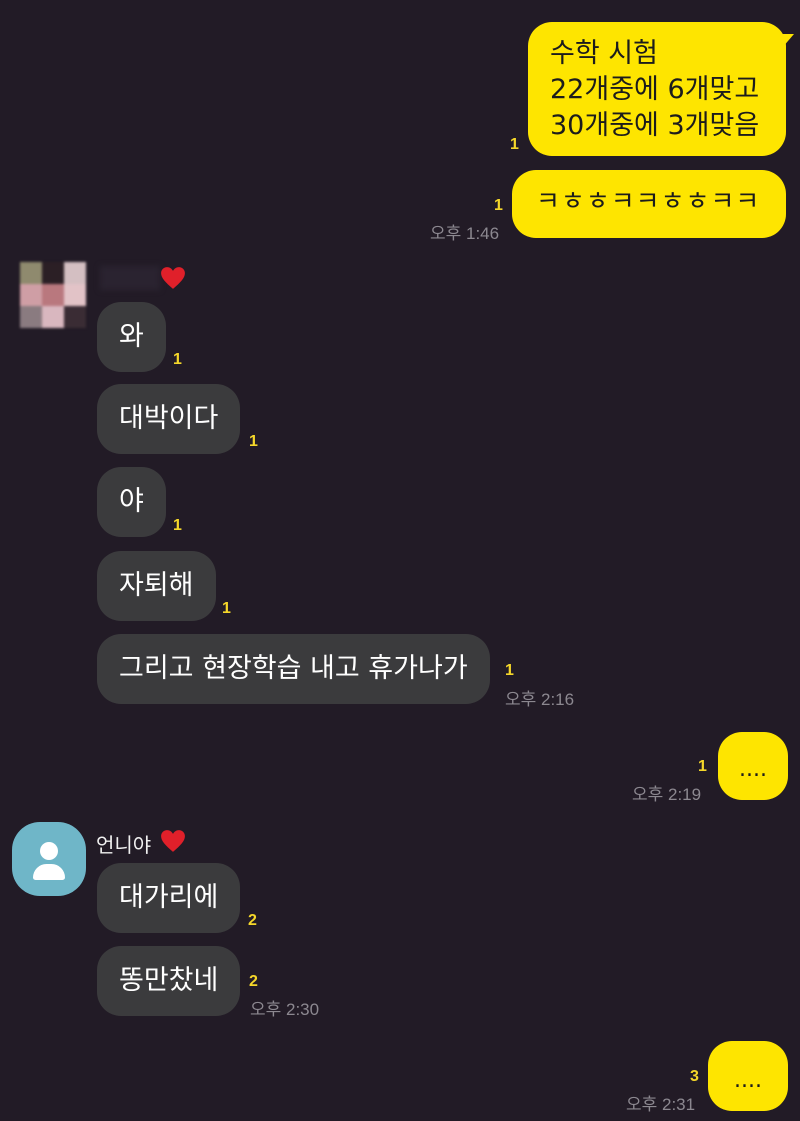 The height and width of the screenshot is (1121, 800). I want to click on message-text: 그리고 현장학습 내고 휴가나가, so click(293, 668).